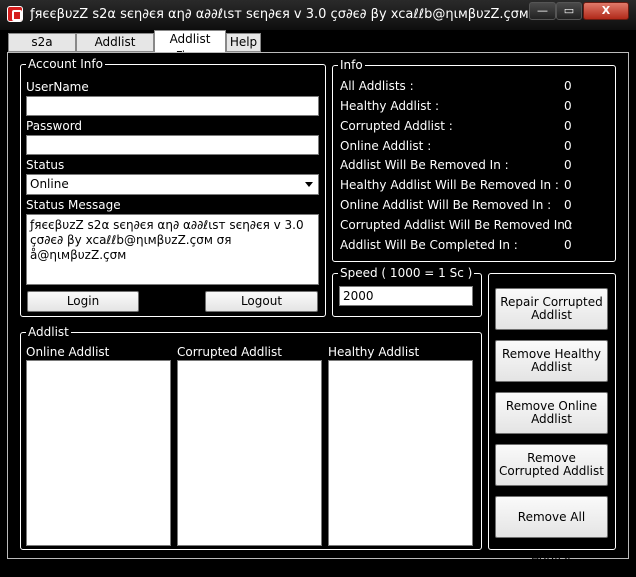 This screenshot has height=577, width=636. Describe the element at coordinates (42, 49) in the screenshot. I see `tab-s2a-sender: s2a Sender` at that location.